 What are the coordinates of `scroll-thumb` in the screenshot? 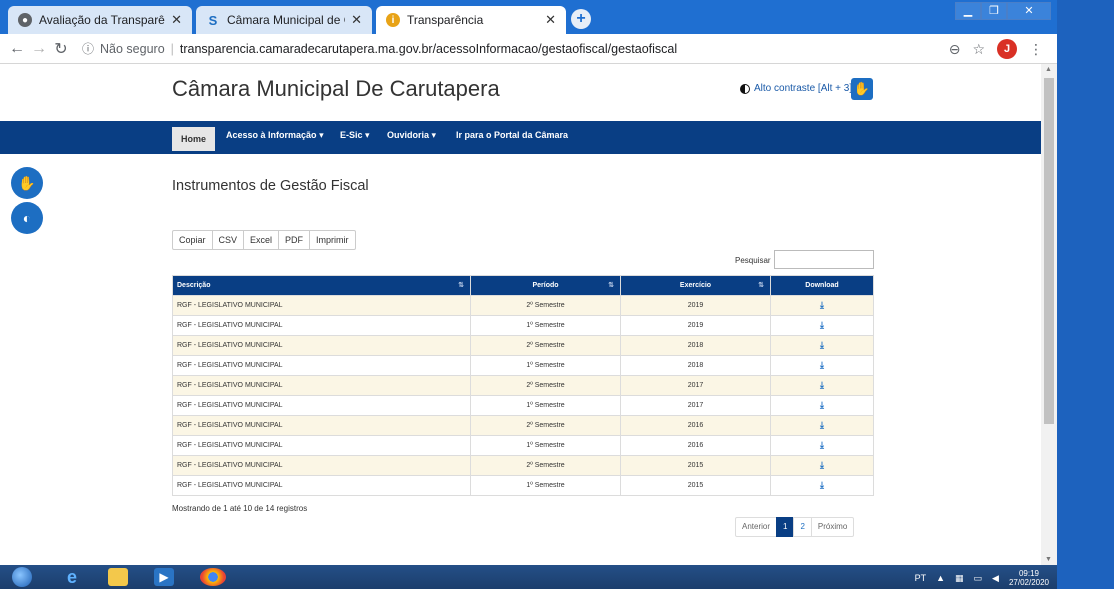 It's located at (1049, 251).